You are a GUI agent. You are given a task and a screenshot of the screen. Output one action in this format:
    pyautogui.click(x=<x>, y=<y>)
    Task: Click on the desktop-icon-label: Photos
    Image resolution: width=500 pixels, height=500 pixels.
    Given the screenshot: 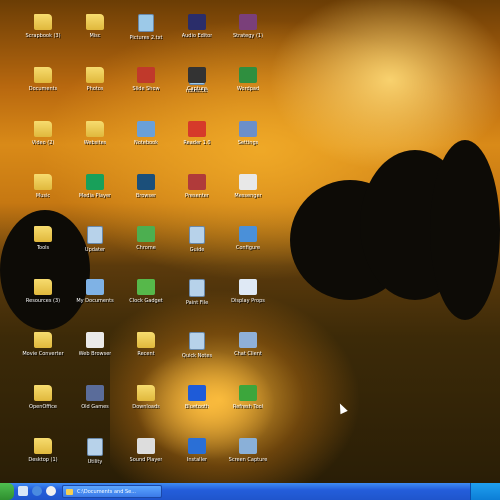 What is the action you would take?
    pyautogui.click(x=95, y=89)
    